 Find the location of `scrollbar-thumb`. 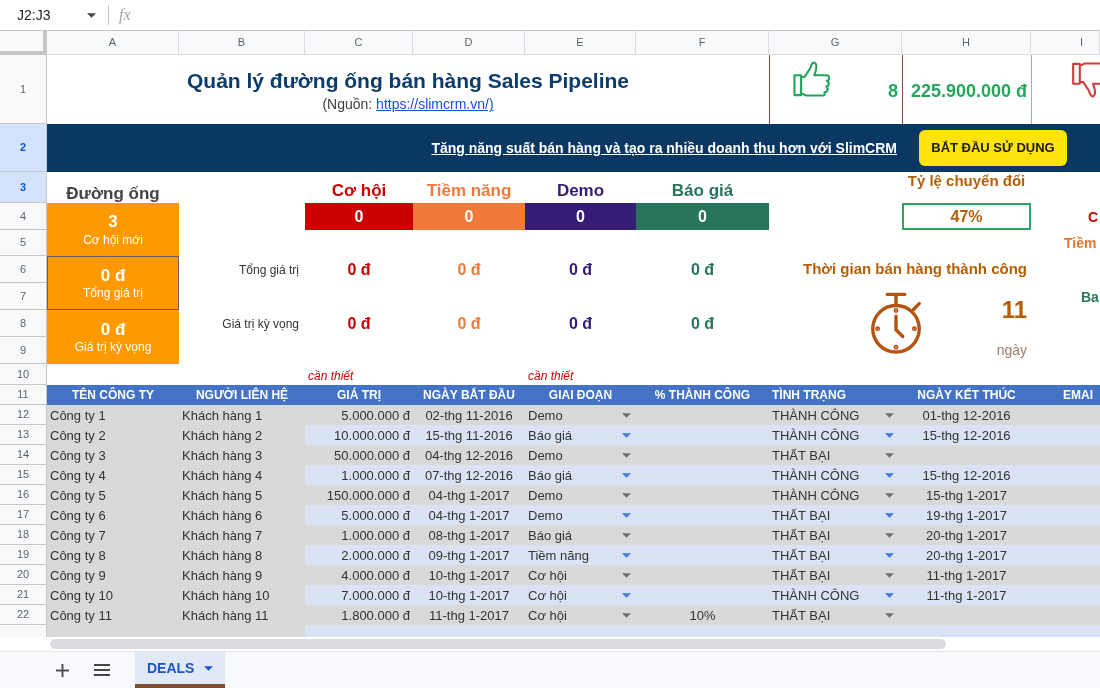

scrollbar-thumb is located at coordinates (498, 644).